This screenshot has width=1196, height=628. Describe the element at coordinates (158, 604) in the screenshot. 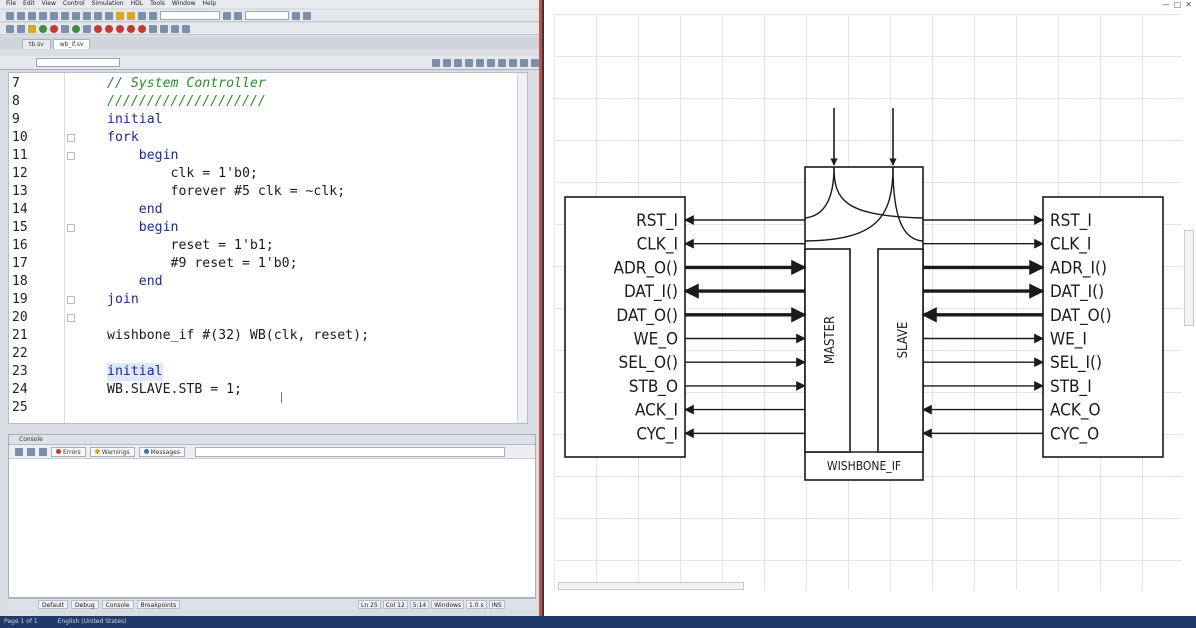

I see `tab-breakpoints: Breakpoints` at that location.